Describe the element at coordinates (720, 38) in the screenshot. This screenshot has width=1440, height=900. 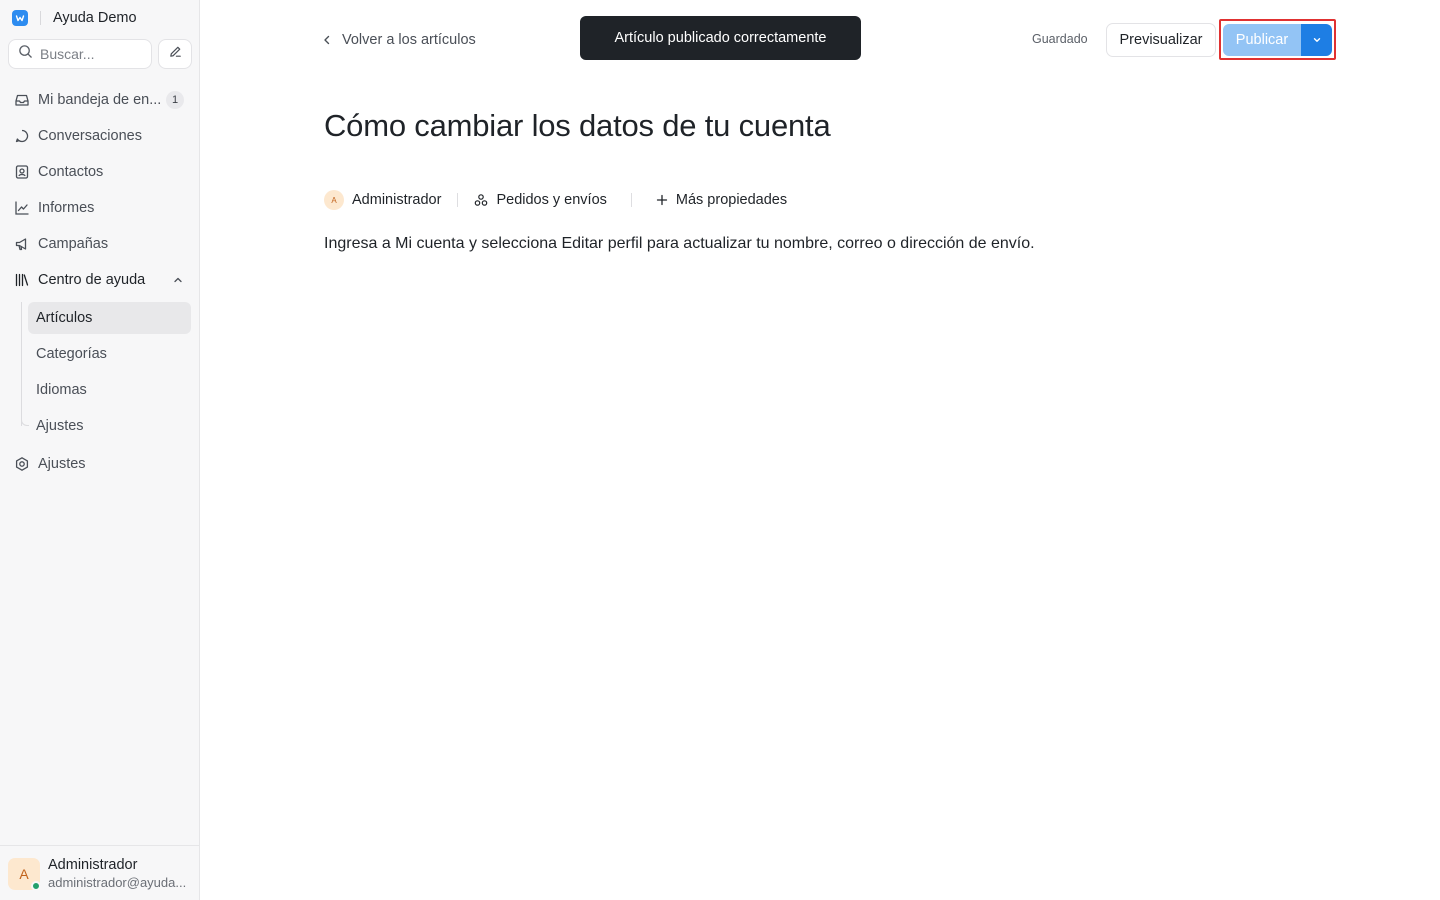
I see `success-toast: Artículo publicado correctamente` at that location.